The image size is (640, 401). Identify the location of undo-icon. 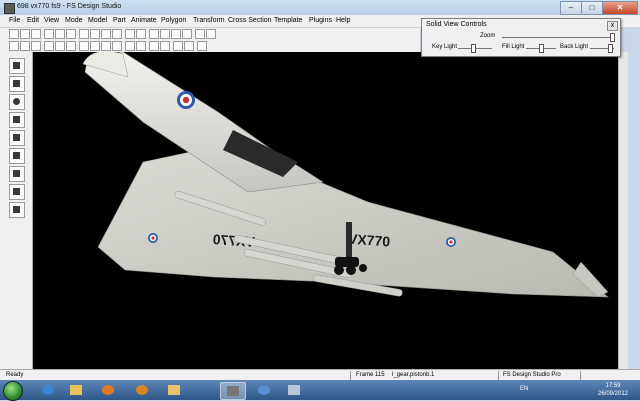
(84, 34).